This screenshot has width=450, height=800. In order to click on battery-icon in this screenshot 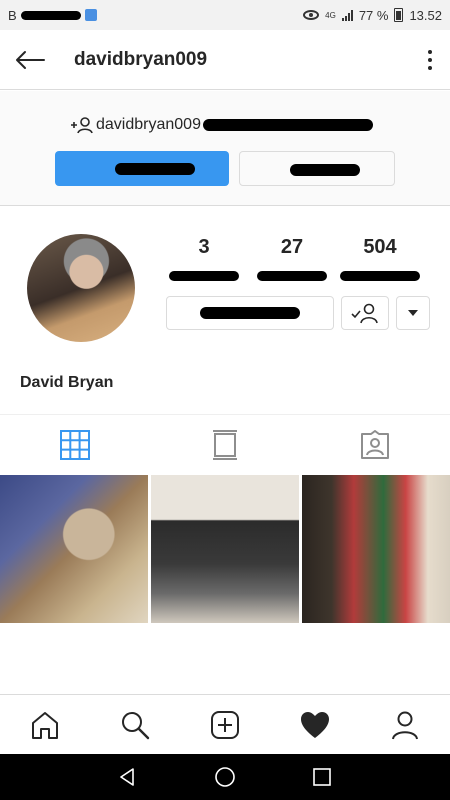, I will do `click(399, 15)`.